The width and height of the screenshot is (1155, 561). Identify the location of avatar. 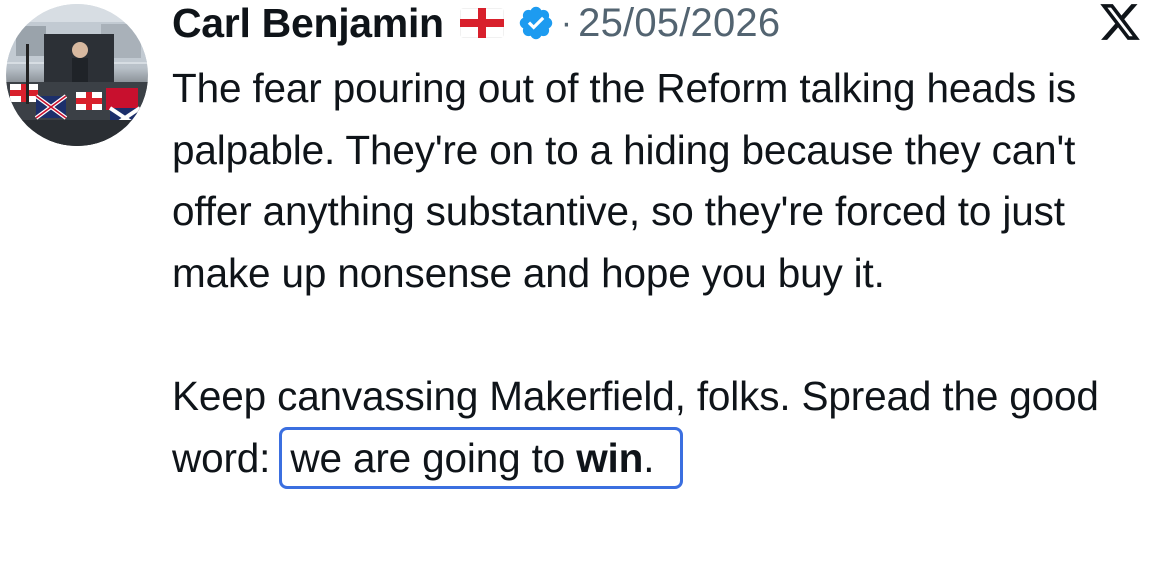
(77, 75).